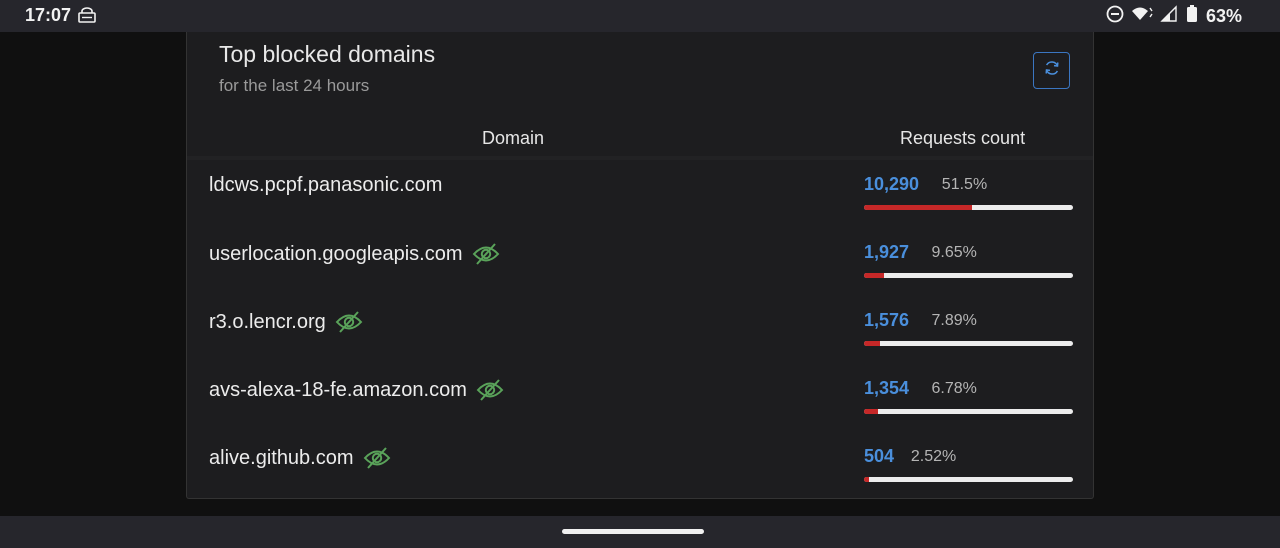 The image size is (1280, 548). I want to click on navigation-bar, so click(640, 532).